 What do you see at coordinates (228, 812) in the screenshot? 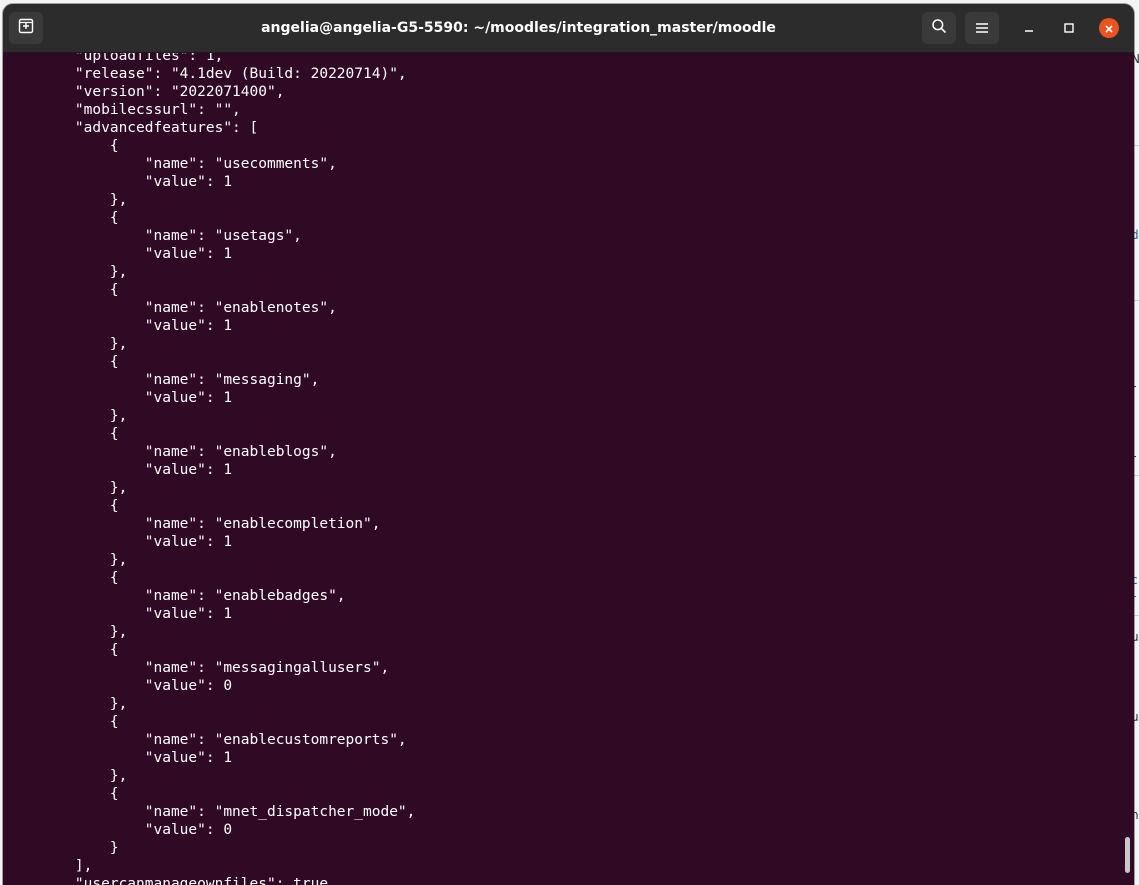
I see `terminal-line: "name": "mnet_dispatcher_mode",` at bounding box center [228, 812].